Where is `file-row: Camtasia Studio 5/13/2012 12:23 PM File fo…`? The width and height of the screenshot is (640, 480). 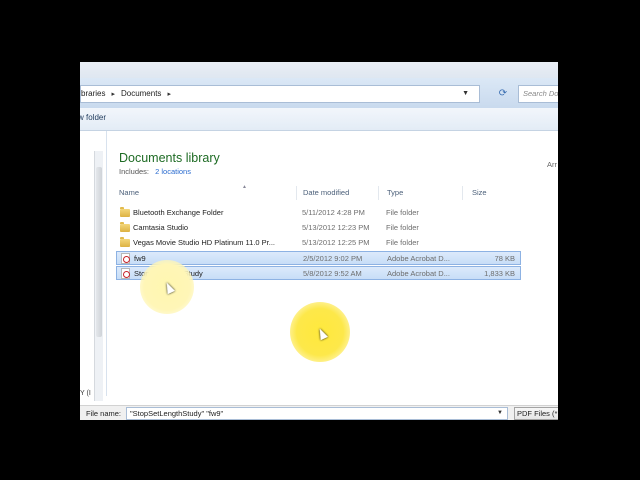 file-row: Camtasia Studio 5/13/2012 12:23 PM File fo… is located at coordinates (318, 228).